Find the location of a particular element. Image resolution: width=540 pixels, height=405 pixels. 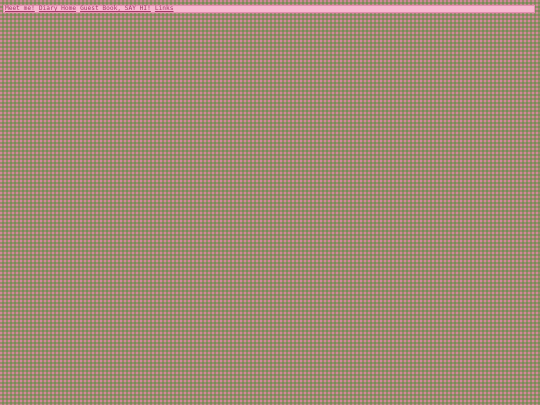

nav-link-diary-home: Diary Home is located at coordinates (57, 8).